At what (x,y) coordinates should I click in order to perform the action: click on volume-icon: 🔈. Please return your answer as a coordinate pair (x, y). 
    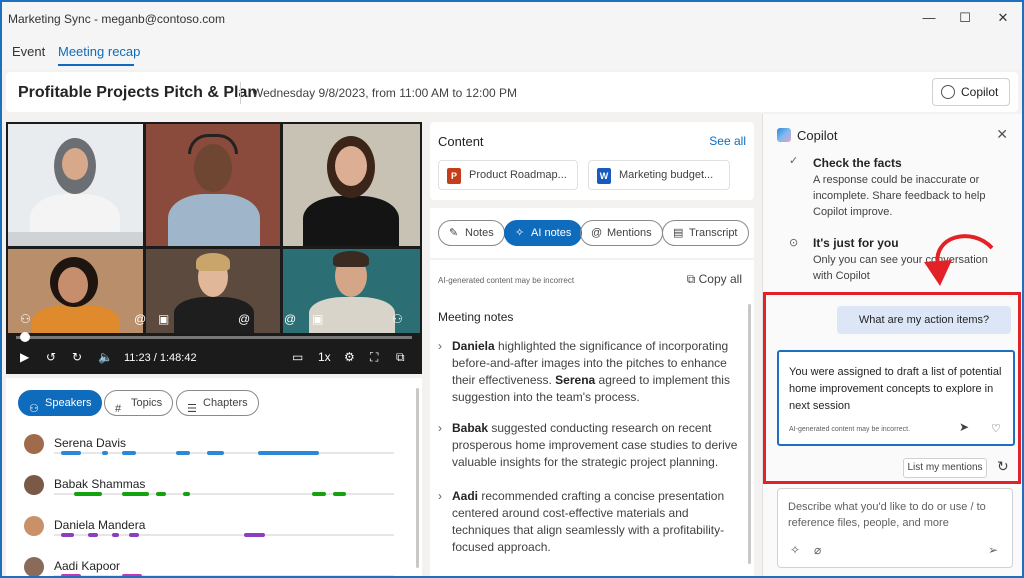
    Looking at the image, I should click on (105, 357).